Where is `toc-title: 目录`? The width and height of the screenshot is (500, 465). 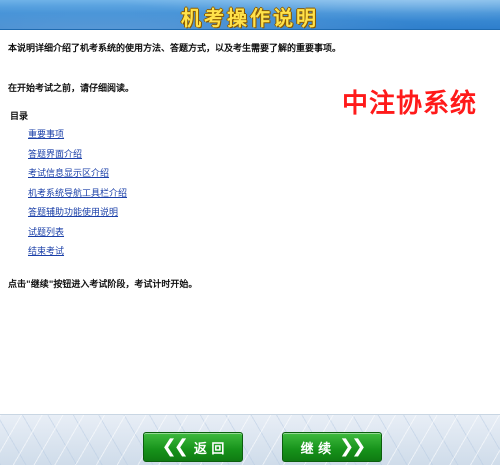
toc-title: 目录 is located at coordinates (19, 117).